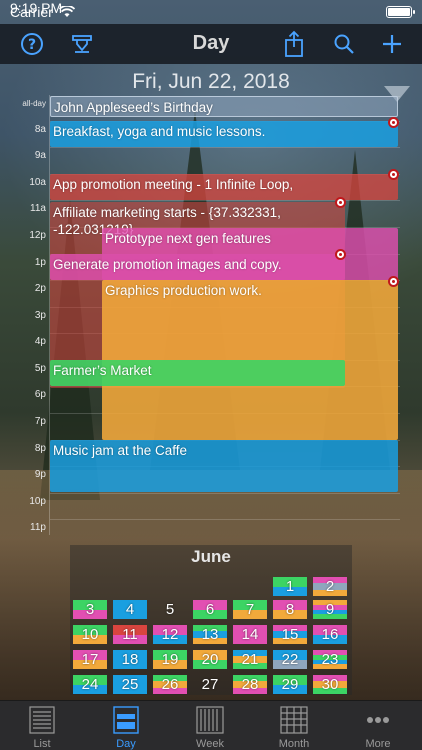 This screenshot has height=750, width=422. I want to click on add-event-button, so click(392, 44).